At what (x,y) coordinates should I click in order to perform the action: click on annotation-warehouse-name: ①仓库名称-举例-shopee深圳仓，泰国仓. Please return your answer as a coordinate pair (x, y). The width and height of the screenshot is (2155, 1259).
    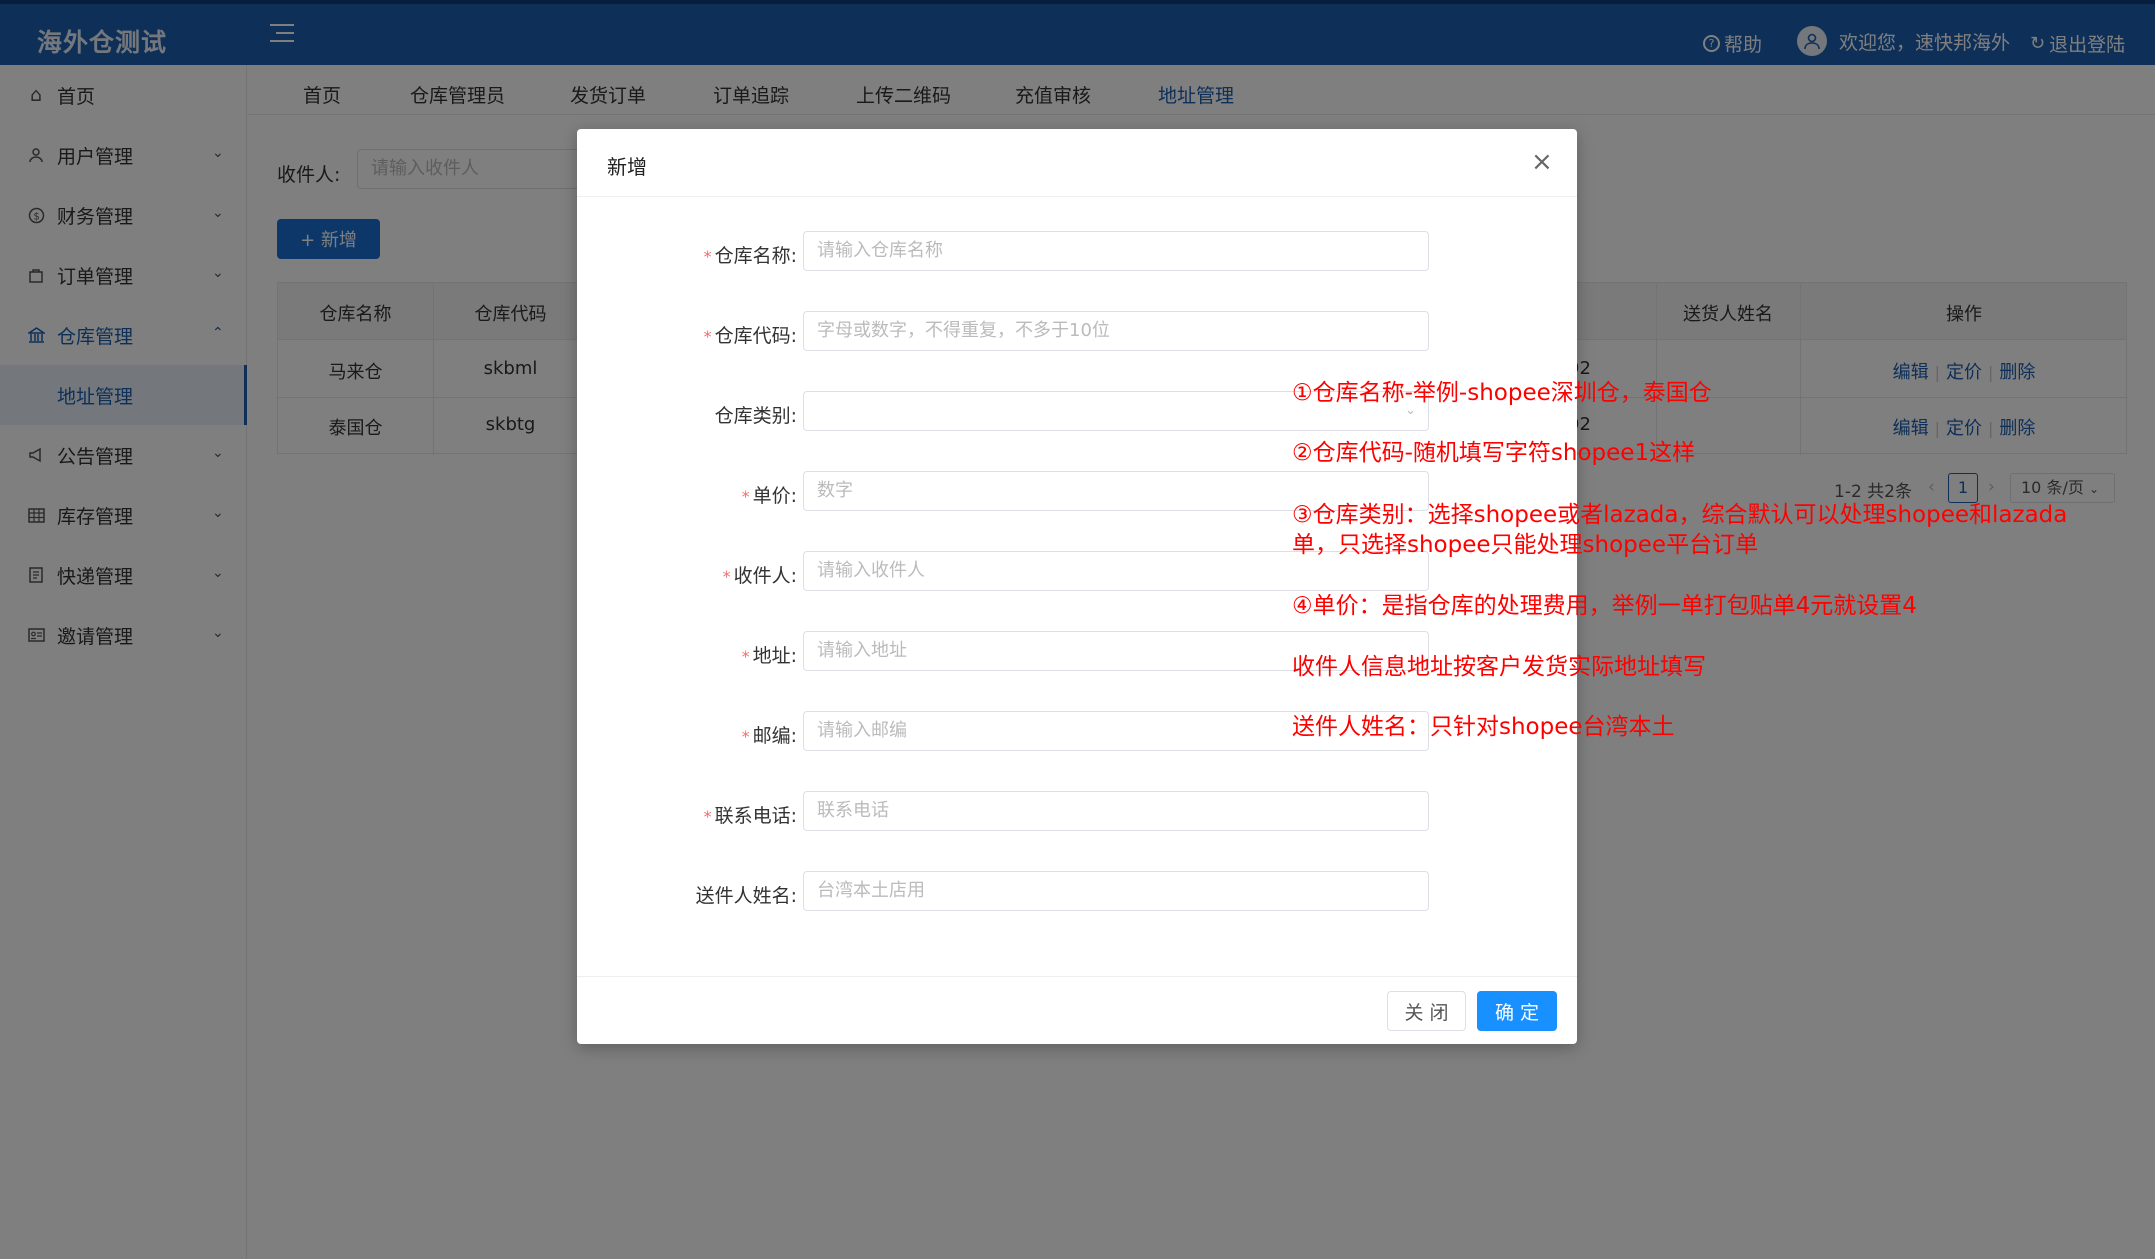
    Looking at the image, I should click on (1502, 393).